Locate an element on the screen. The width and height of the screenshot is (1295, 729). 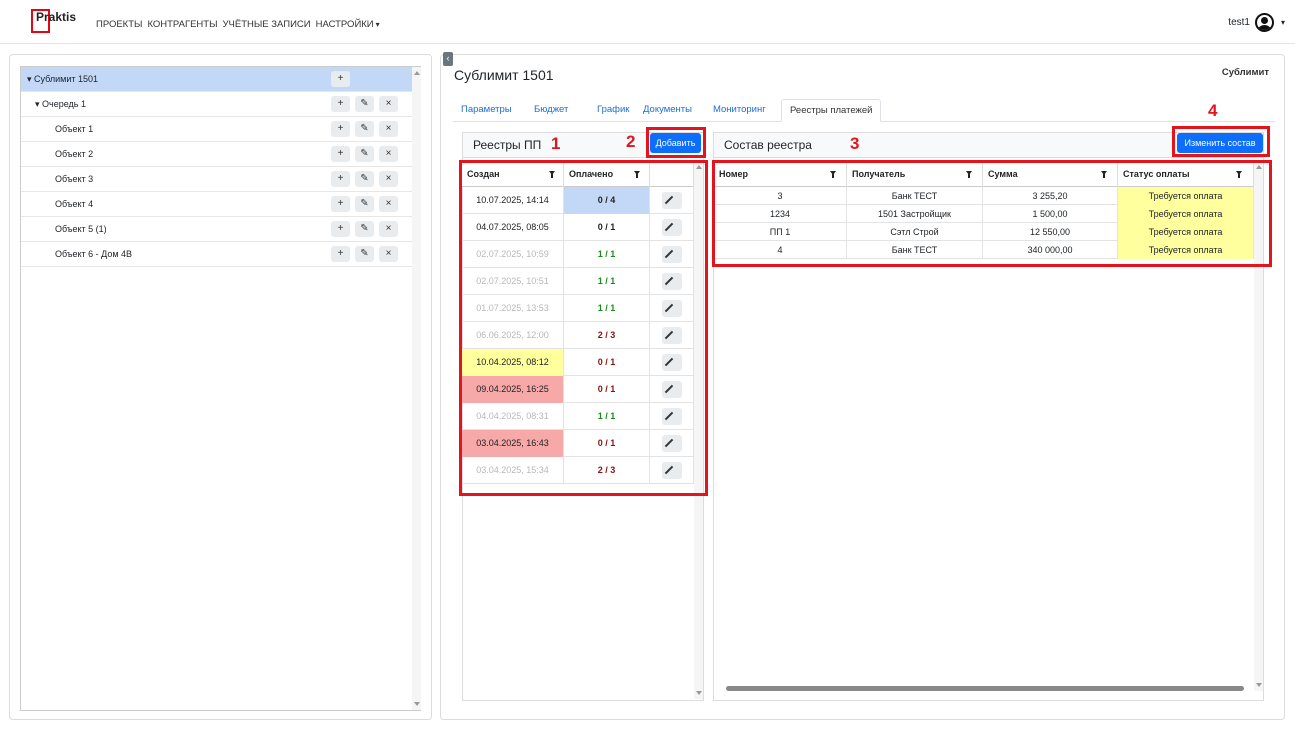
tree-label-object: Объект 1 is located at coordinates (74, 129).